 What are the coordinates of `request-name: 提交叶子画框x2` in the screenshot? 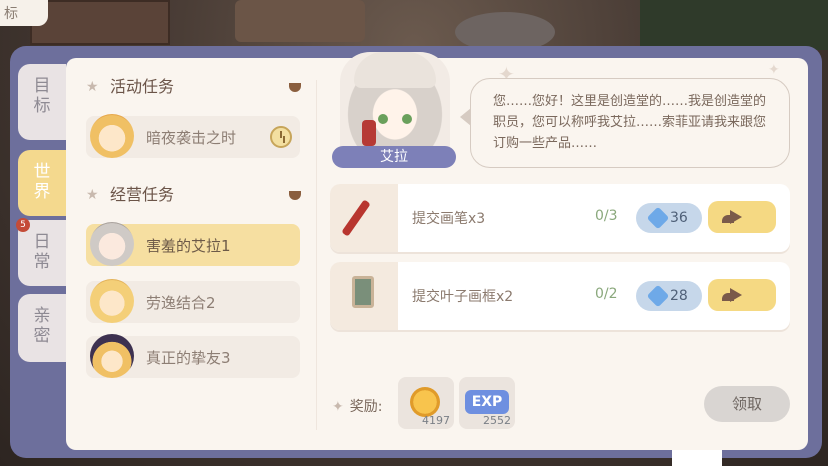 It's located at (463, 297).